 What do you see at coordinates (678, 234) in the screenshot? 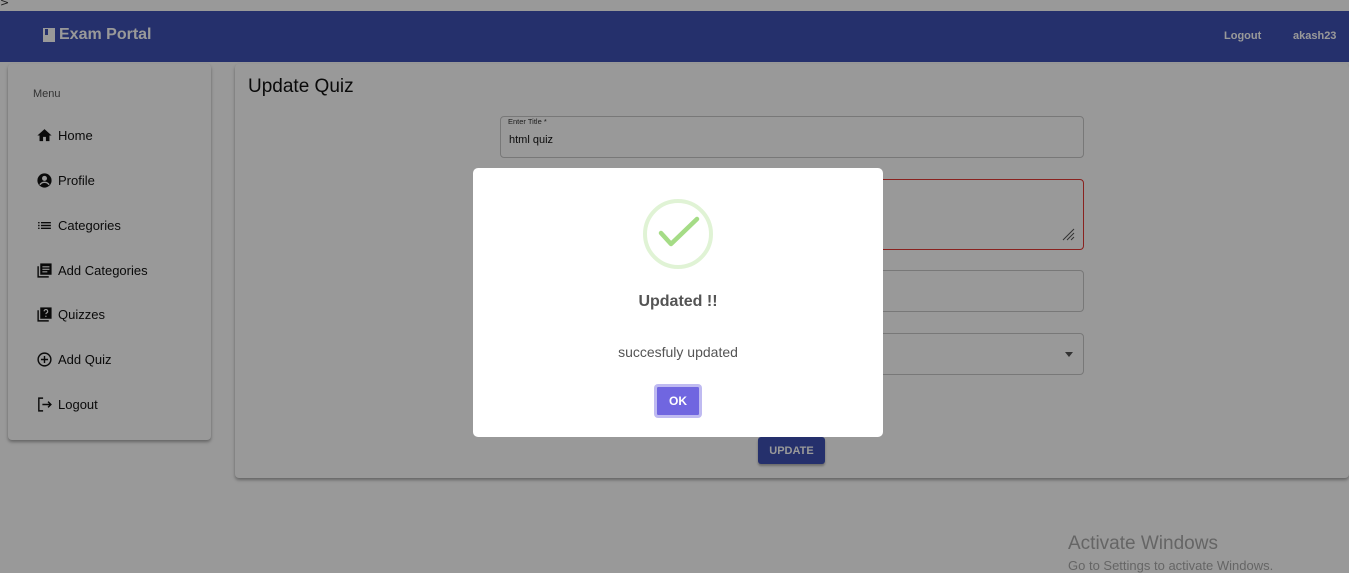
I see `success-check-icon` at bounding box center [678, 234].